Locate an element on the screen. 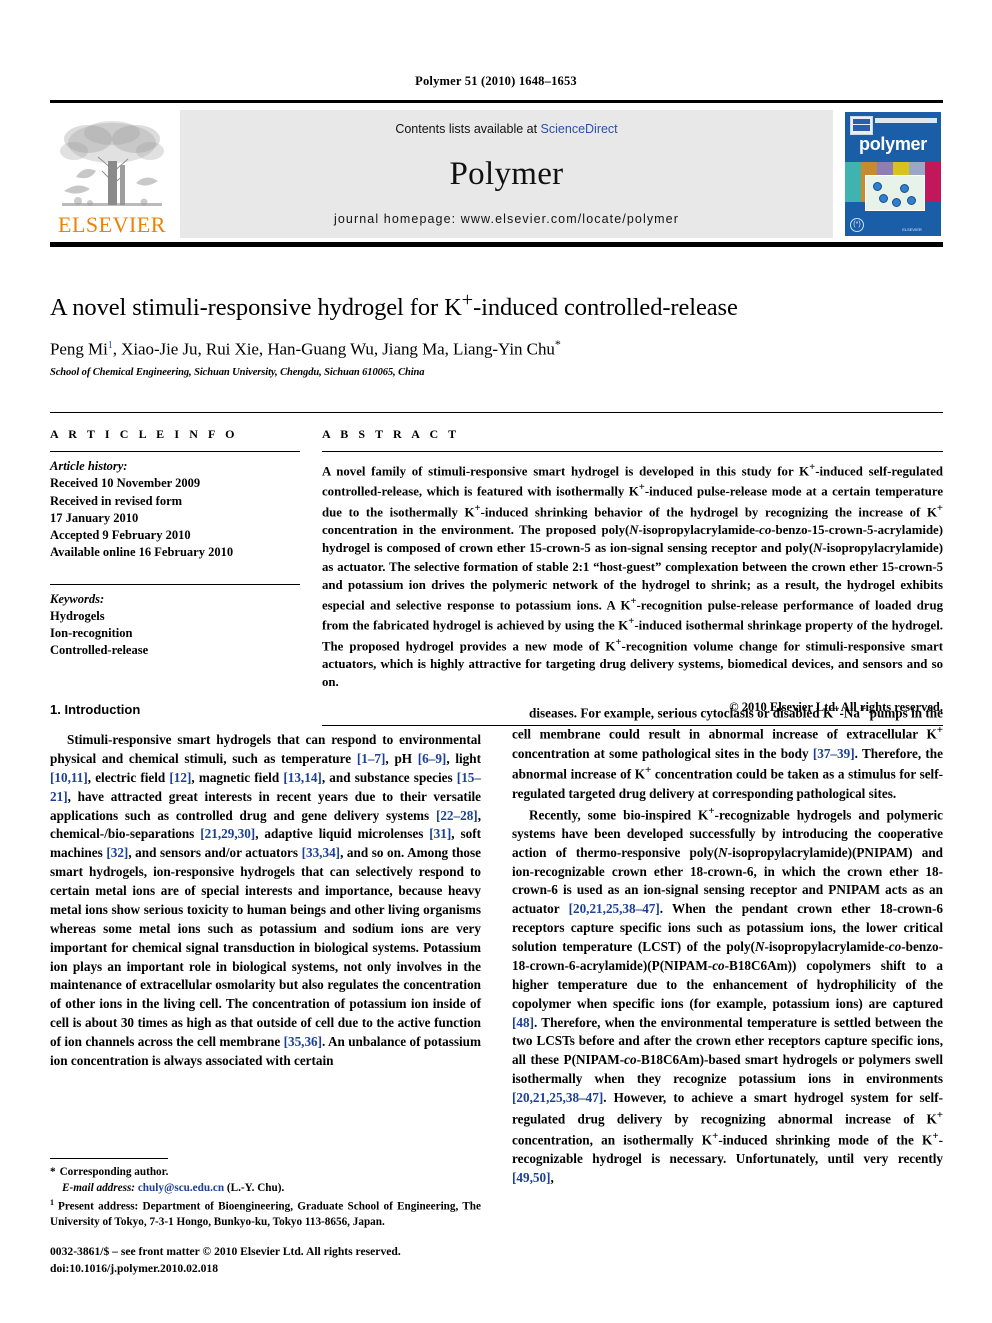  article-info-heading: A R T I C L E I N F O is located at coordinates (144, 434).